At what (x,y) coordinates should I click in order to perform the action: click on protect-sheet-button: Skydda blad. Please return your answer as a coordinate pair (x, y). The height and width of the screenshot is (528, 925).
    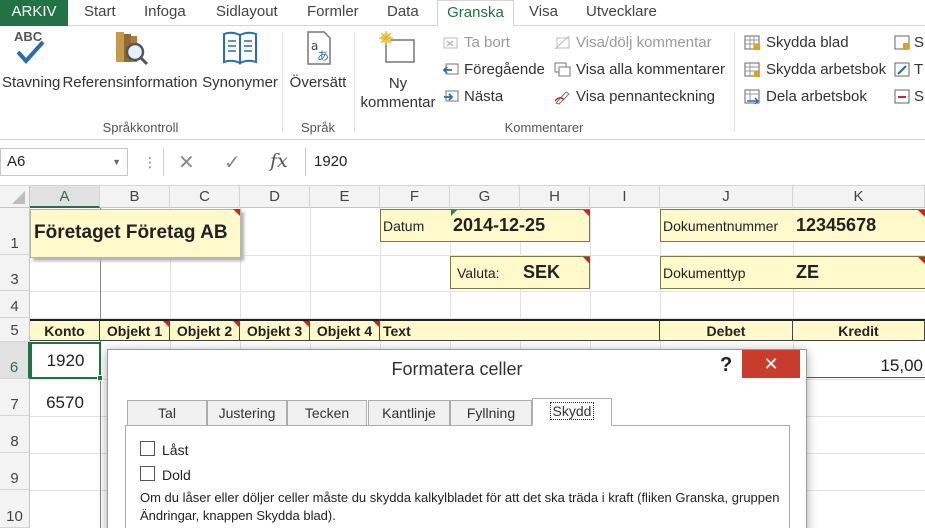
    Looking at the image, I should click on (796, 43).